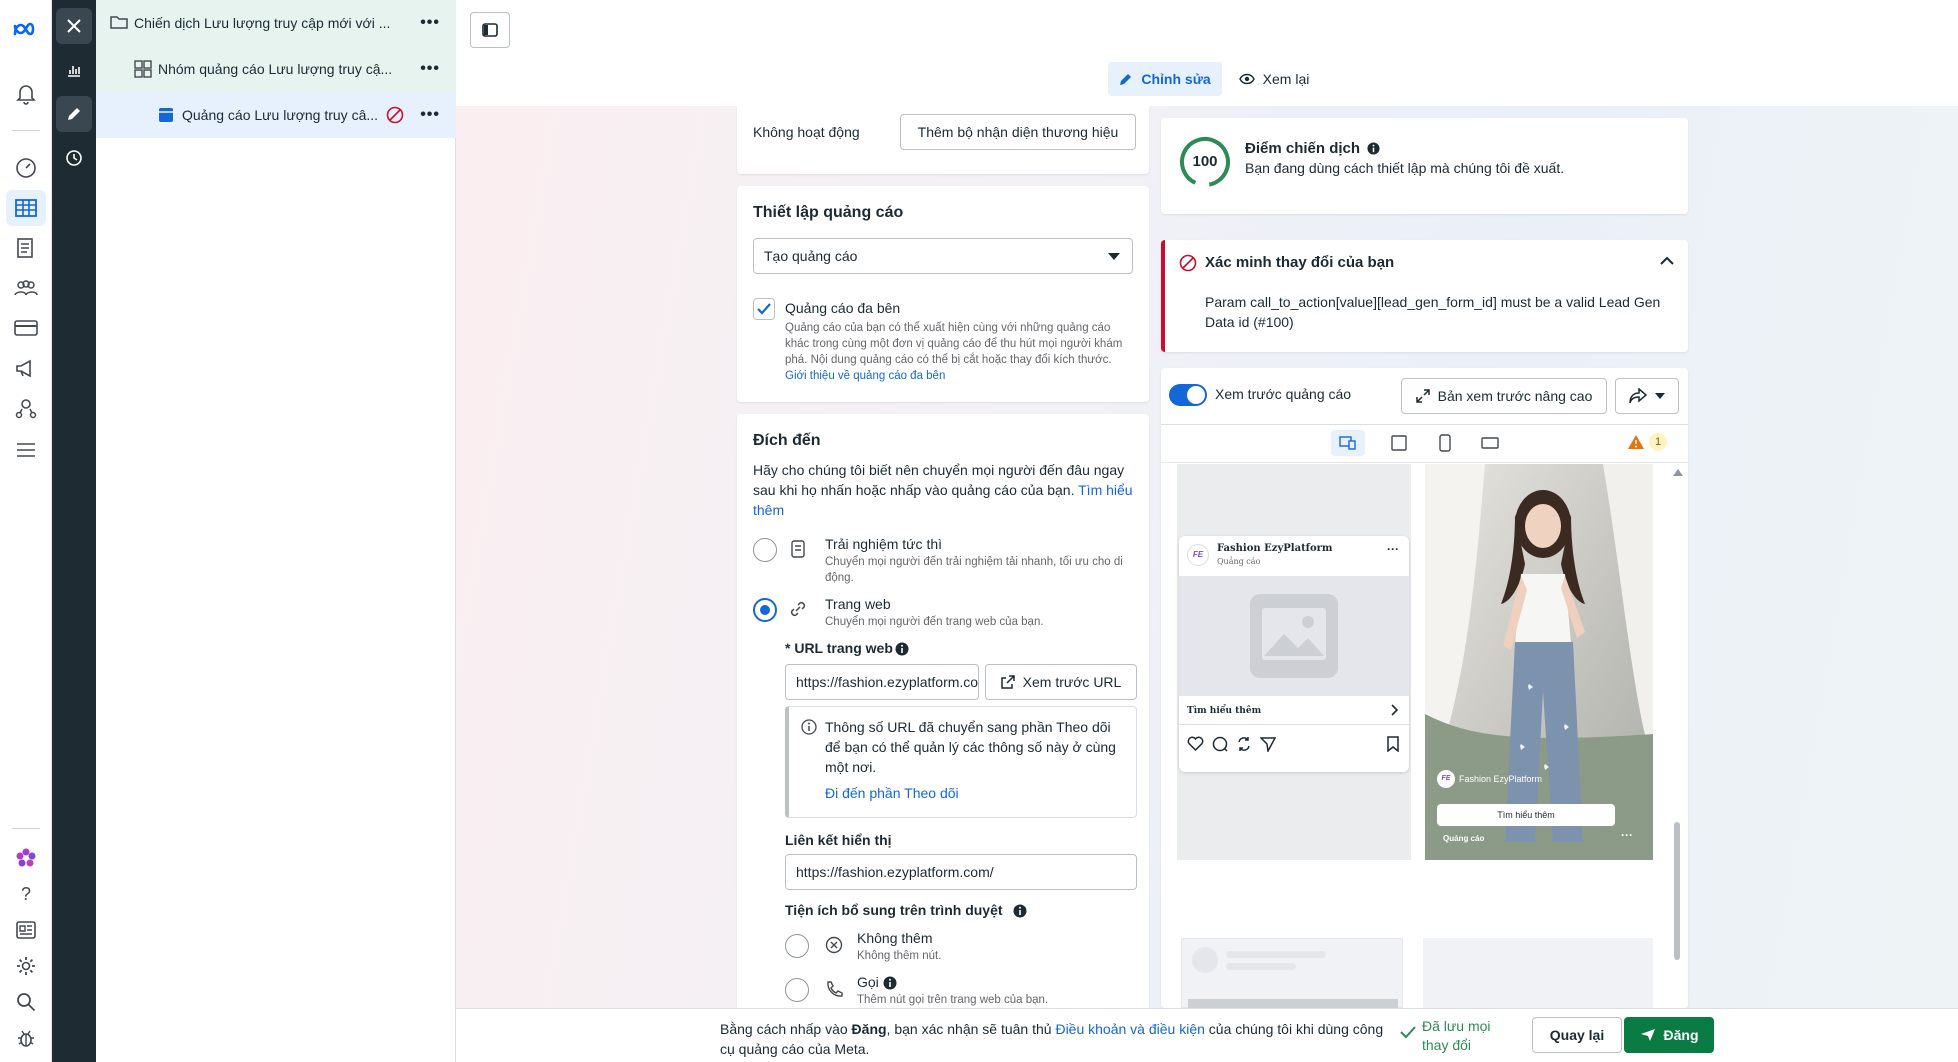 The width and height of the screenshot is (1958, 1062). Describe the element at coordinates (1395, 710) in the screenshot. I see `chevron-right-icon` at that location.